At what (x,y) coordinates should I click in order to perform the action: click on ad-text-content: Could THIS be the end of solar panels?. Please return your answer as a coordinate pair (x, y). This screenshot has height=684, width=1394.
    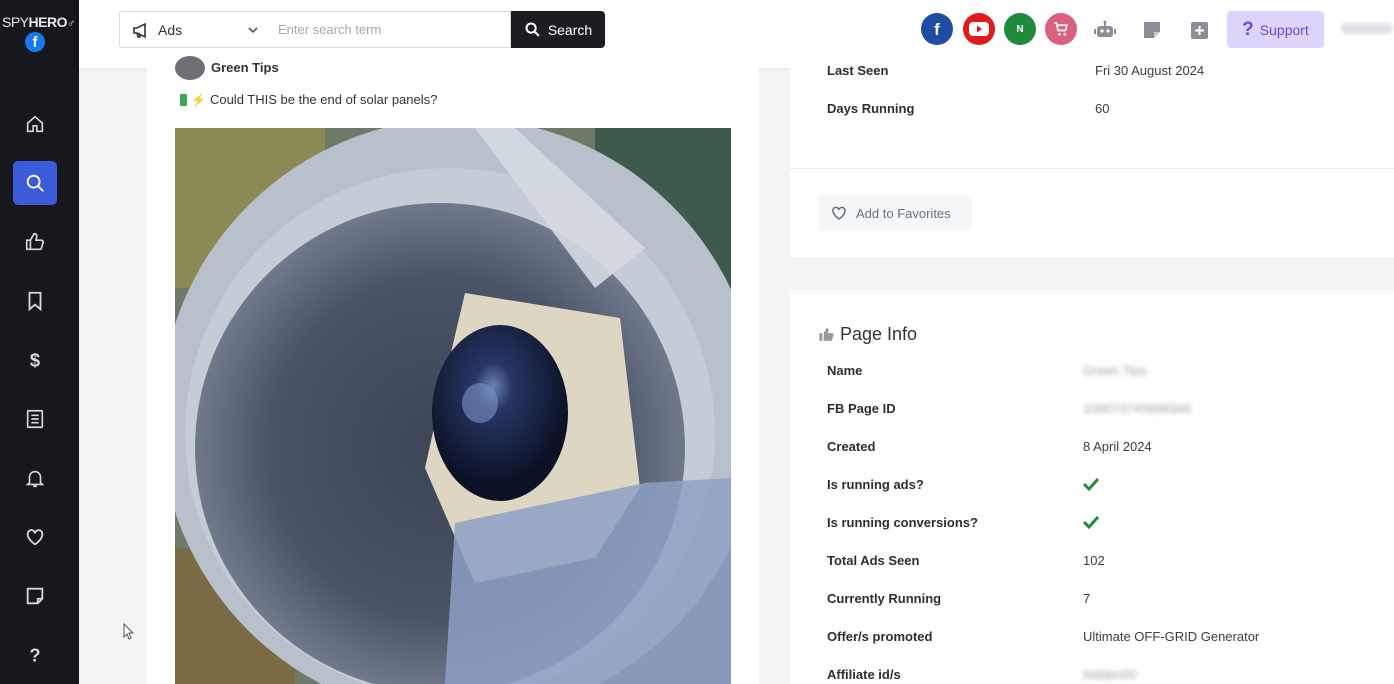
    Looking at the image, I should click on (323, 99).